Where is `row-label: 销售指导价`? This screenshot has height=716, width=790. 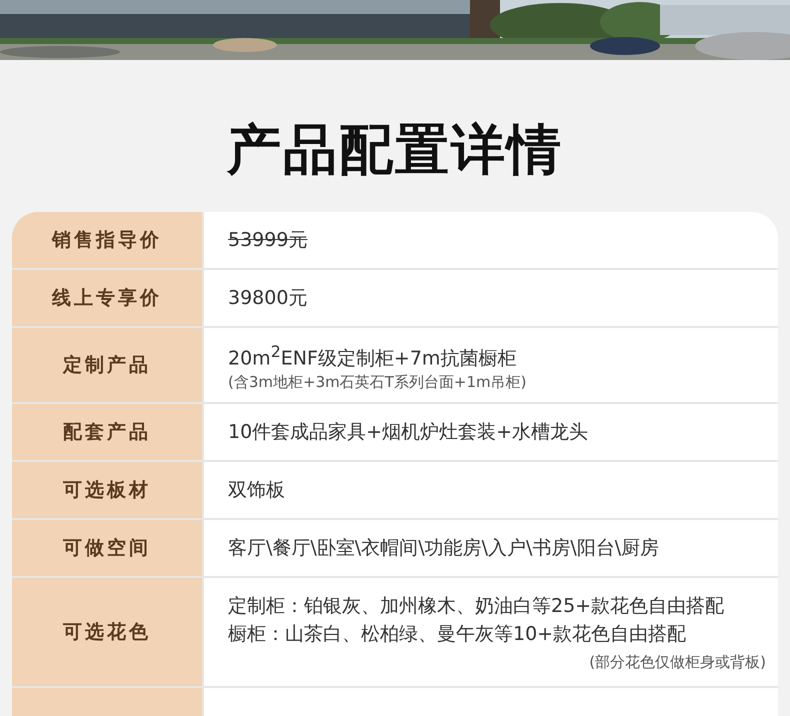
row-label: 销售指导价 is located at coordinates (107, 240).